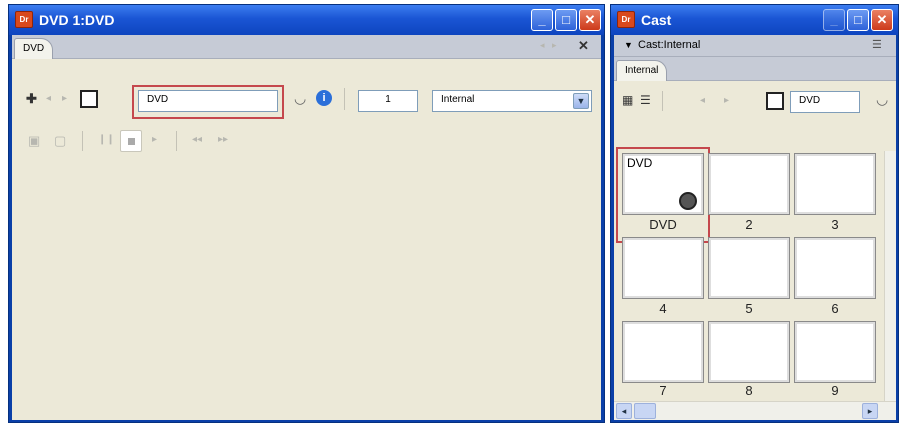  What do you see at coordinates (306, 47) in the screenshot?
I see `dvd-tab-strip: DVD ◂ ▸ ✕` at bounding box center [306, 47].